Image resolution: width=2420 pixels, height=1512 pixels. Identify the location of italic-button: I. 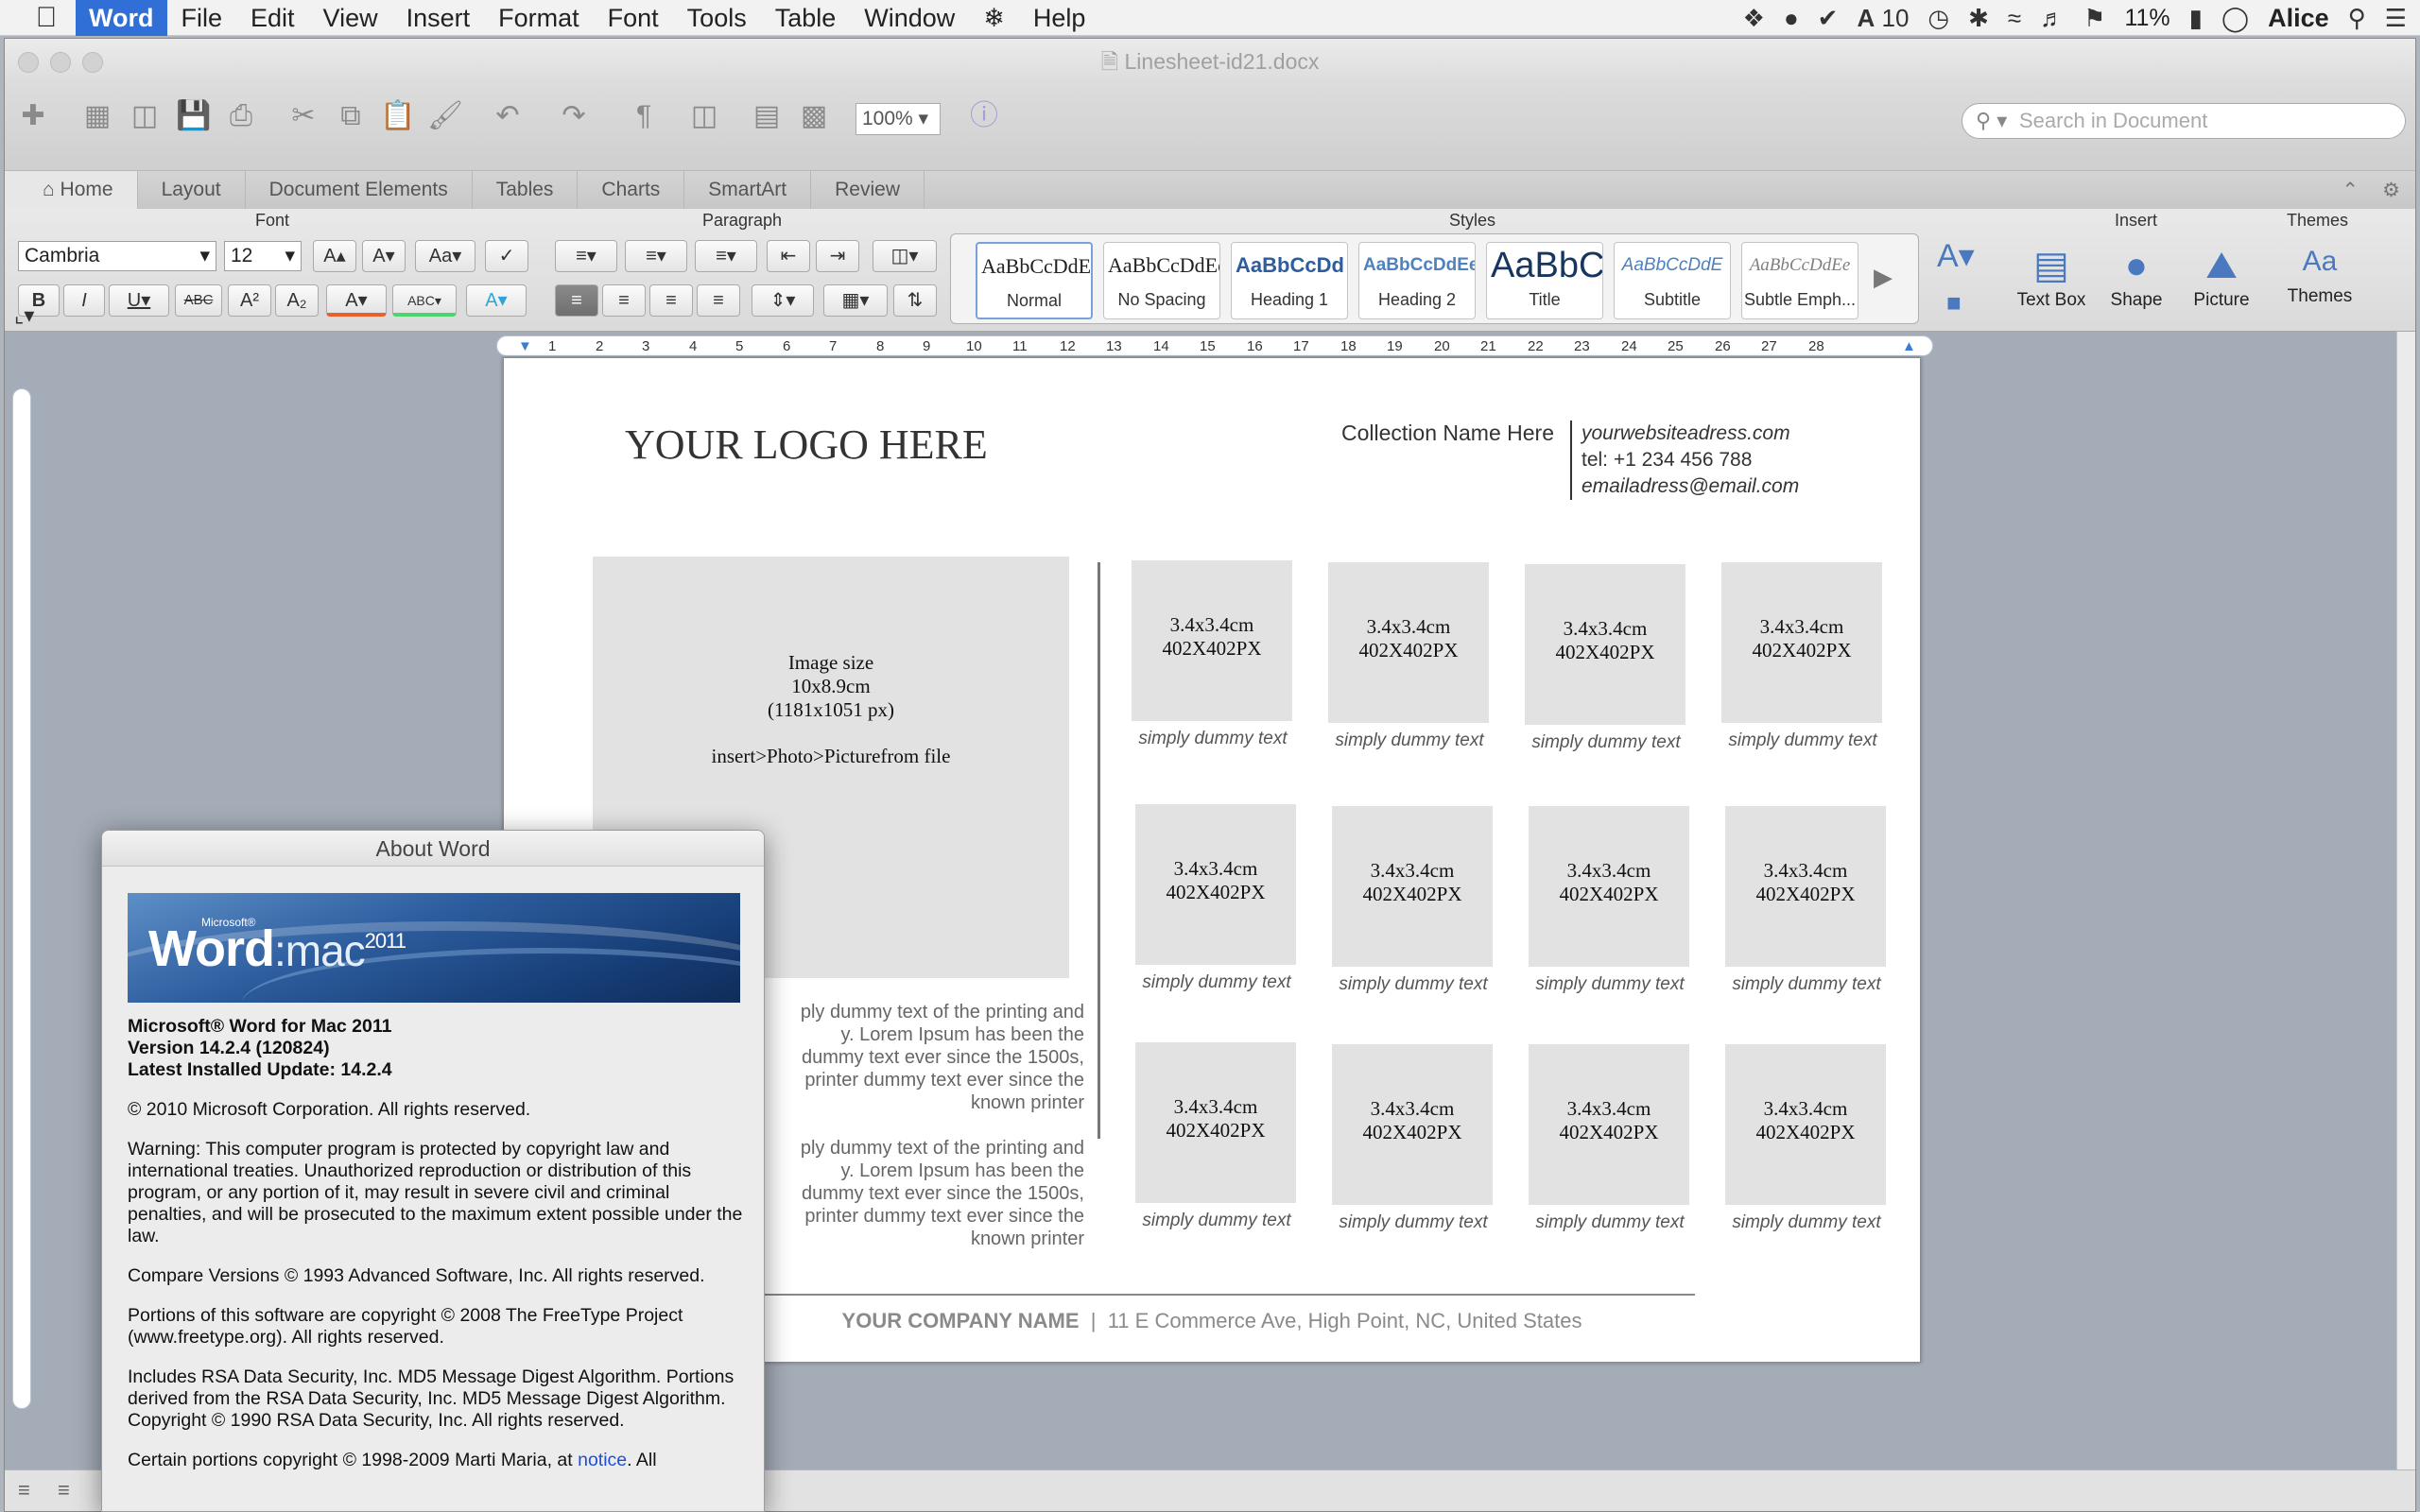
(84, 300).